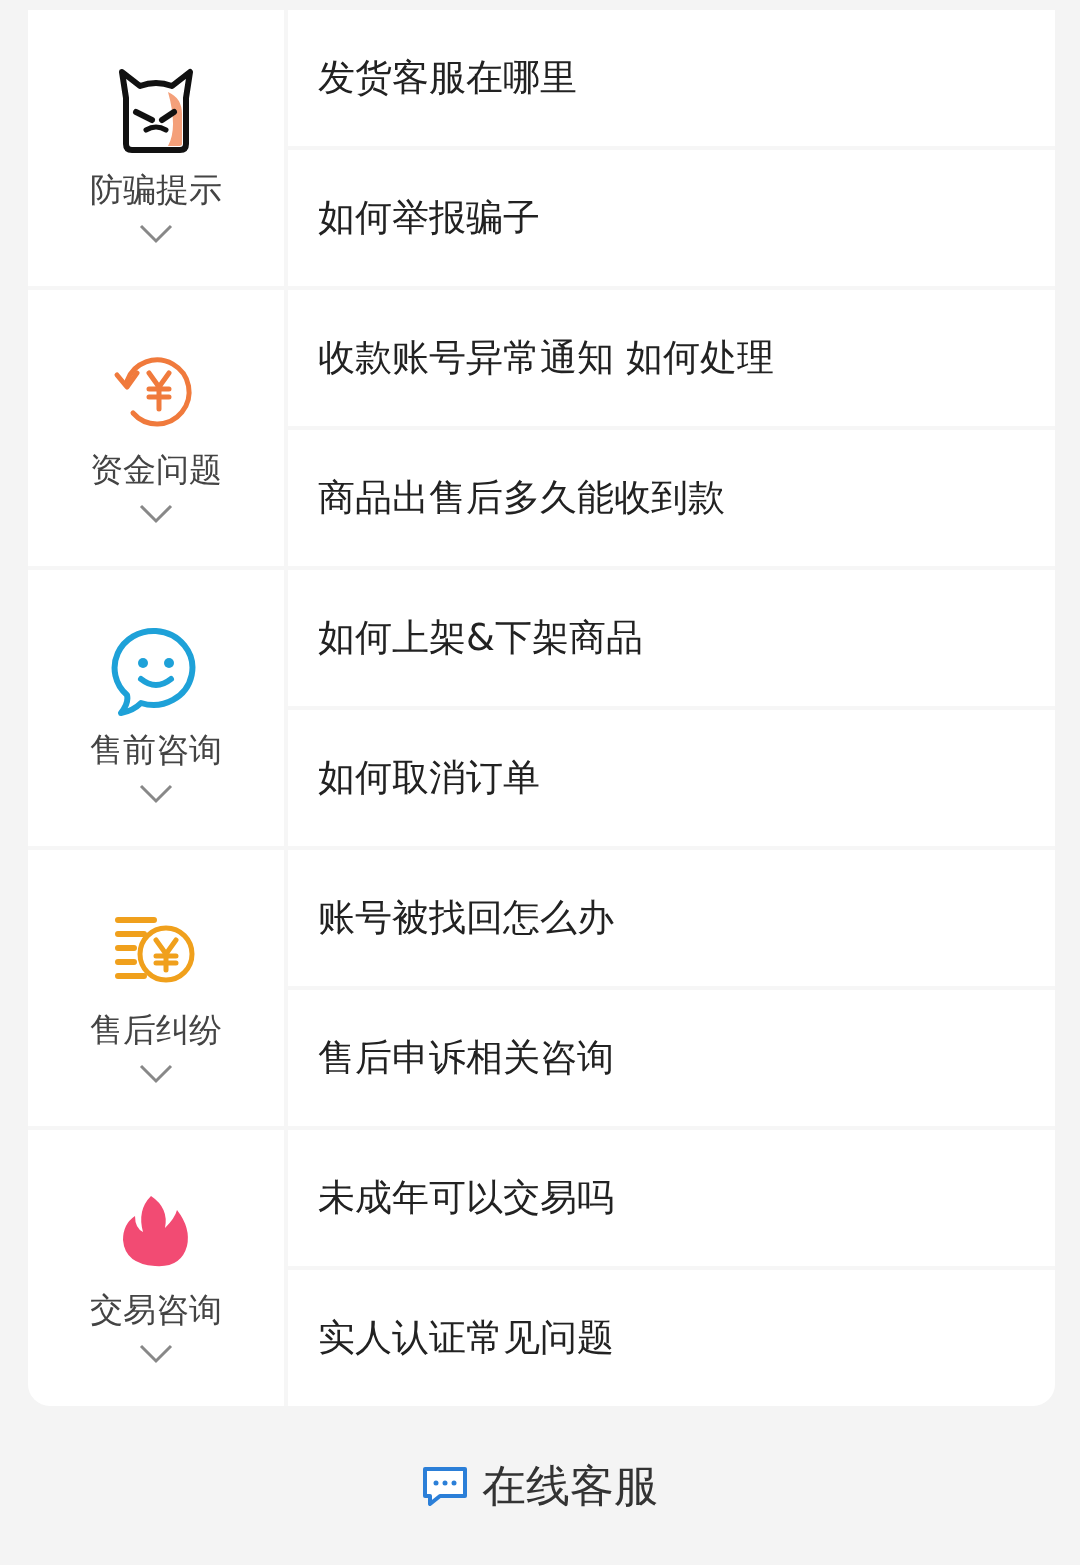 The width and height of the screenshot is (1080, 1565). Describe the element at coordinates (156, 469) in the screenshot. I see `category-label: 资金问题` at that location.